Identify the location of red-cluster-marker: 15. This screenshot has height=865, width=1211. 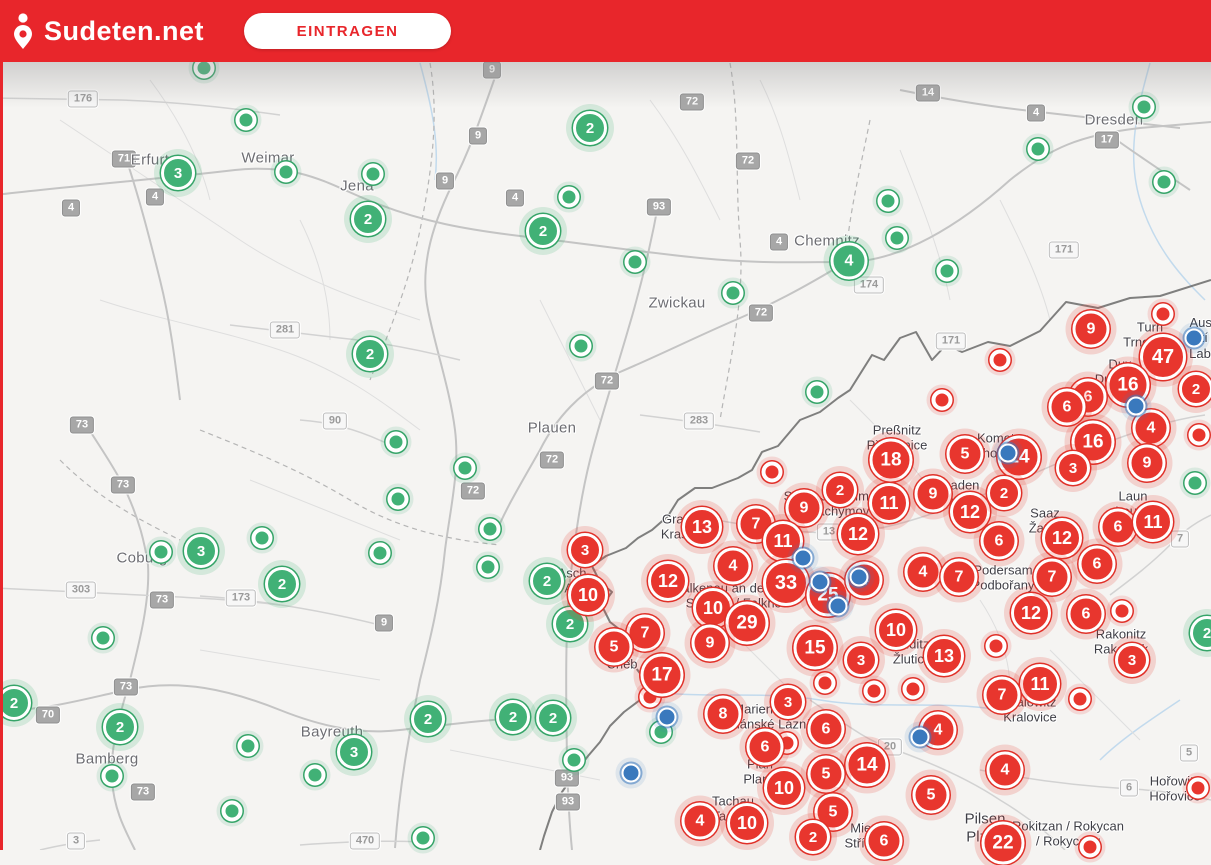
(815, 648).